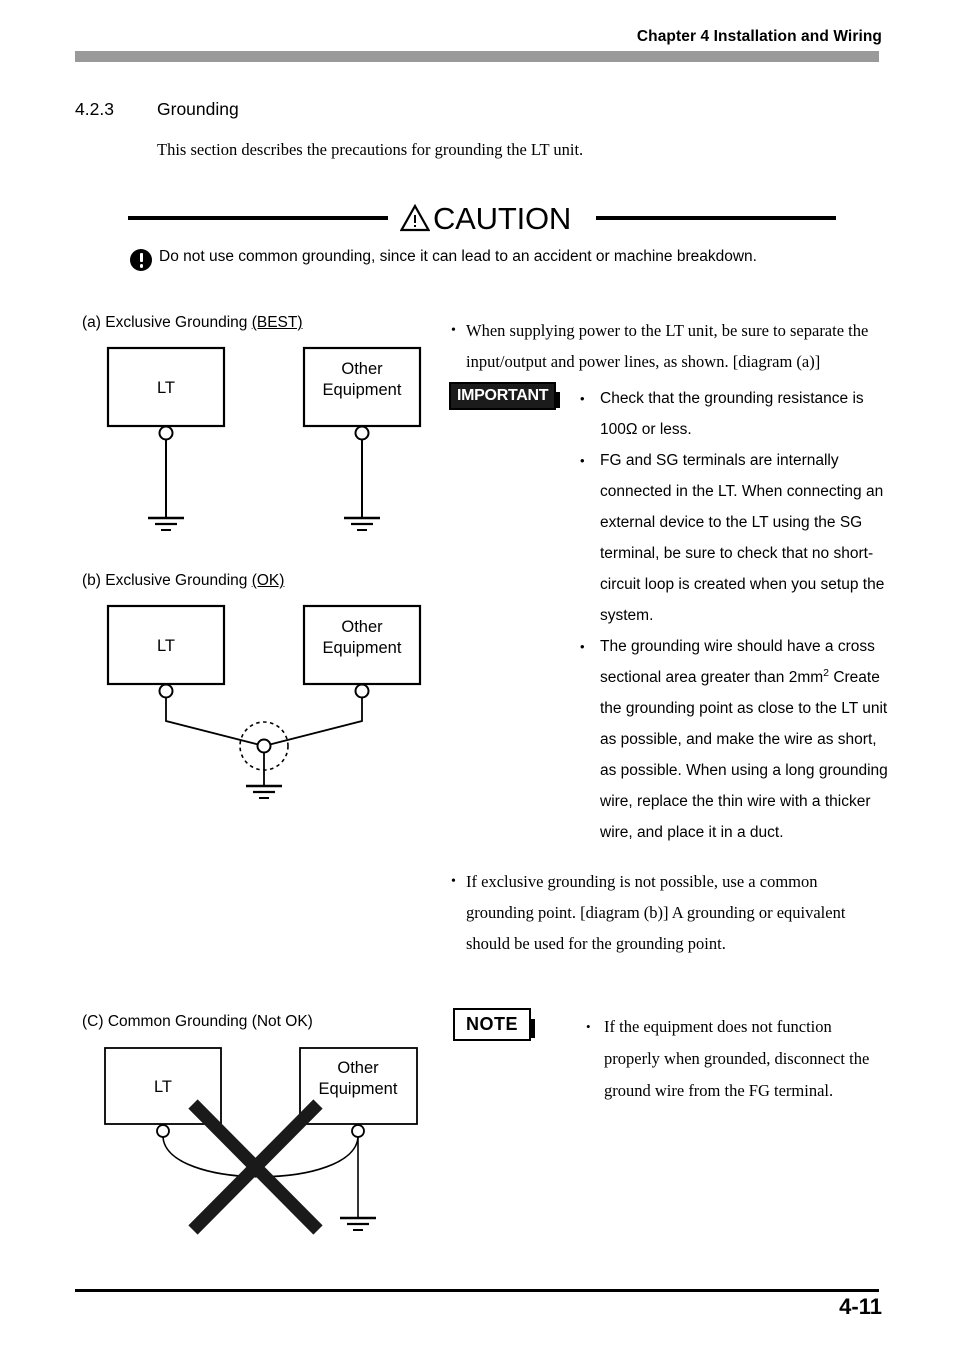 This screenshot has height=1348, width=954. Describe the element at coordinates (141, 260) in the screenshot. I see `exclamation-circle-icon` at that location.